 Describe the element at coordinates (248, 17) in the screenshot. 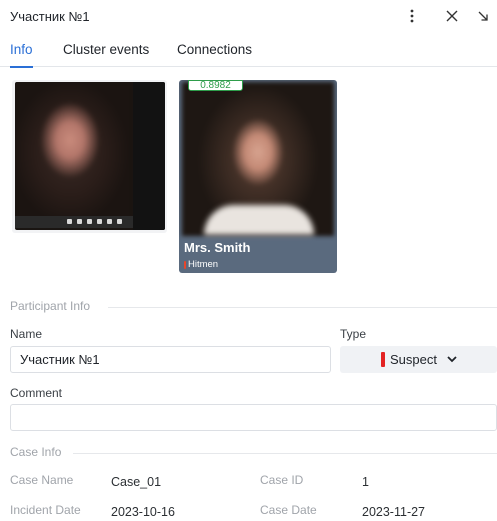

I see `panel-header: Участник №1` at that location.